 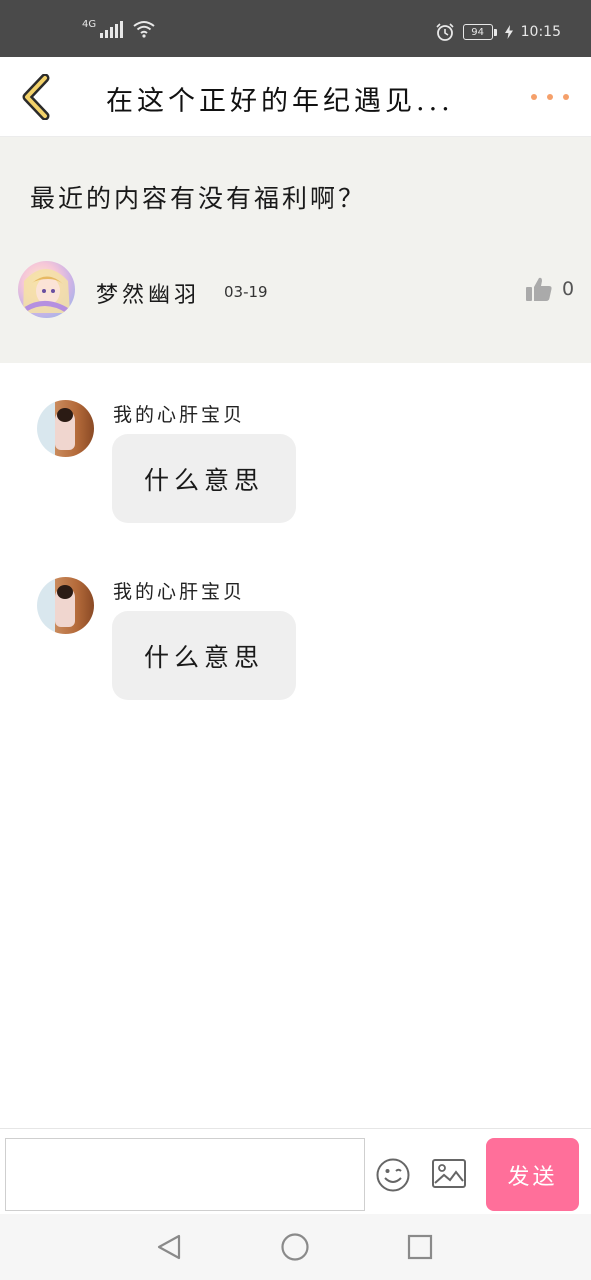 I want to click on nav-home-button, so click(x=295, y=1247).